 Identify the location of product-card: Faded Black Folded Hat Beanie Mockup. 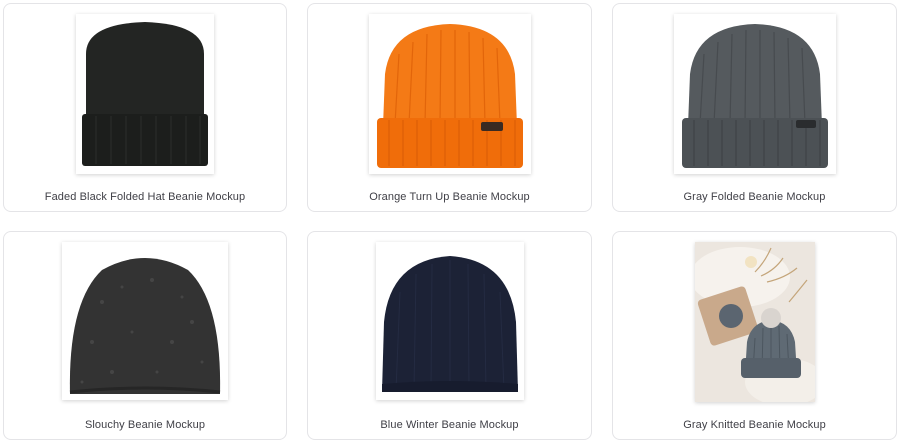
(145, 107).